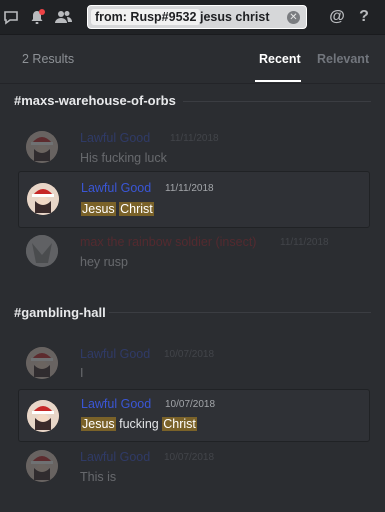 The image size is (385, 512). I want to click on search-input: from: Rusp#9532 jesus christ ✕, so click(197, 17).